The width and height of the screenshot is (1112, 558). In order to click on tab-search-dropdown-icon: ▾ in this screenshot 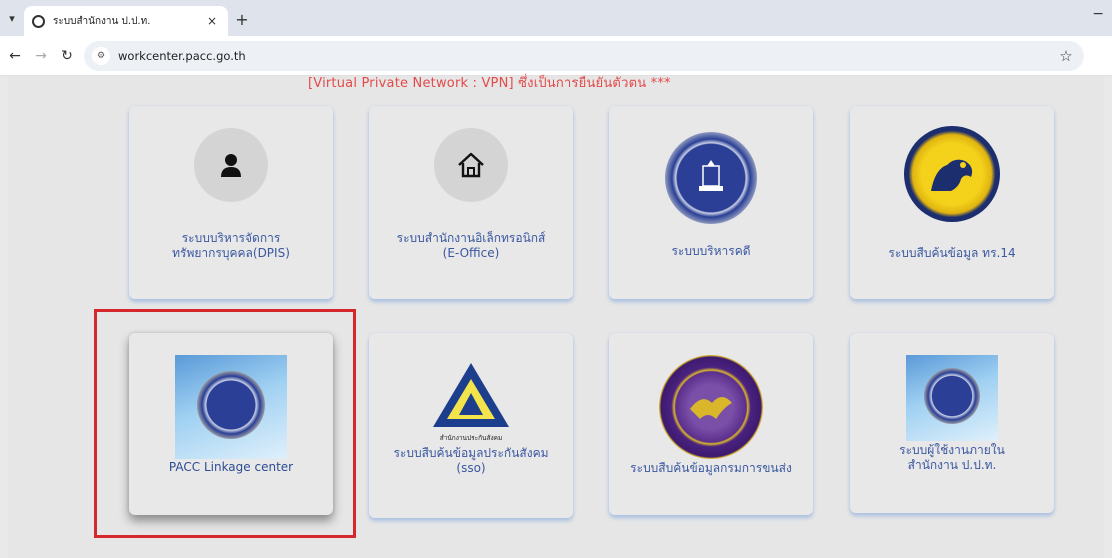, I will do `click(12, 18)`.